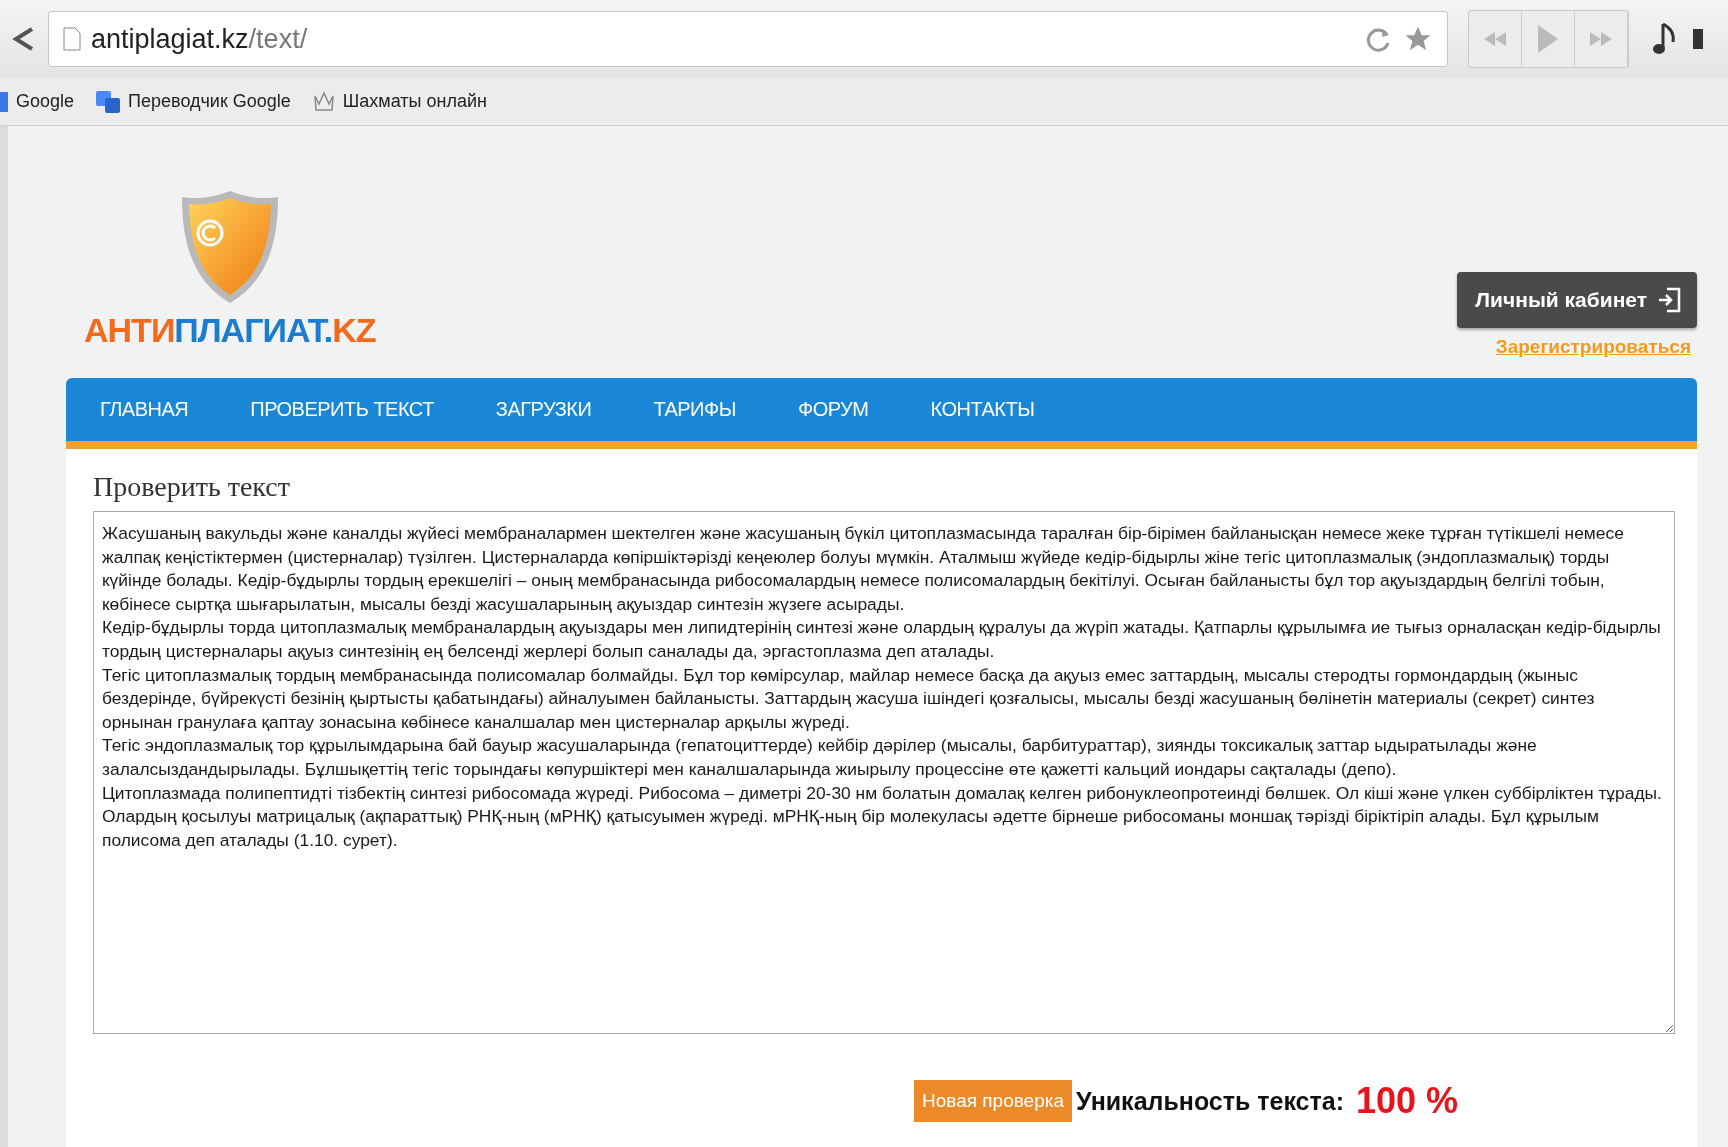  What do you see at coordinates (229, 247) in the screenshot?
I see `shield-logo-icon` at bounding box center [229, 247].